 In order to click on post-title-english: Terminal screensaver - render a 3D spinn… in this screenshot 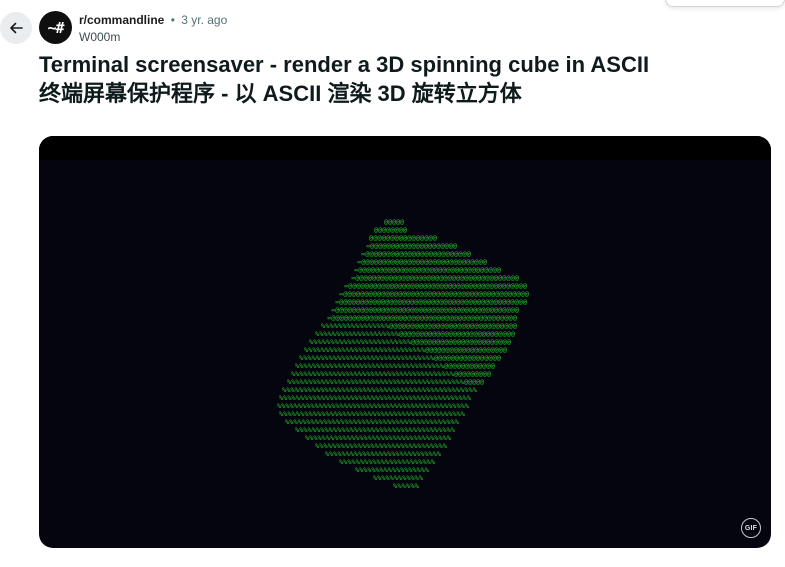, I will do `click(344, 64)`.